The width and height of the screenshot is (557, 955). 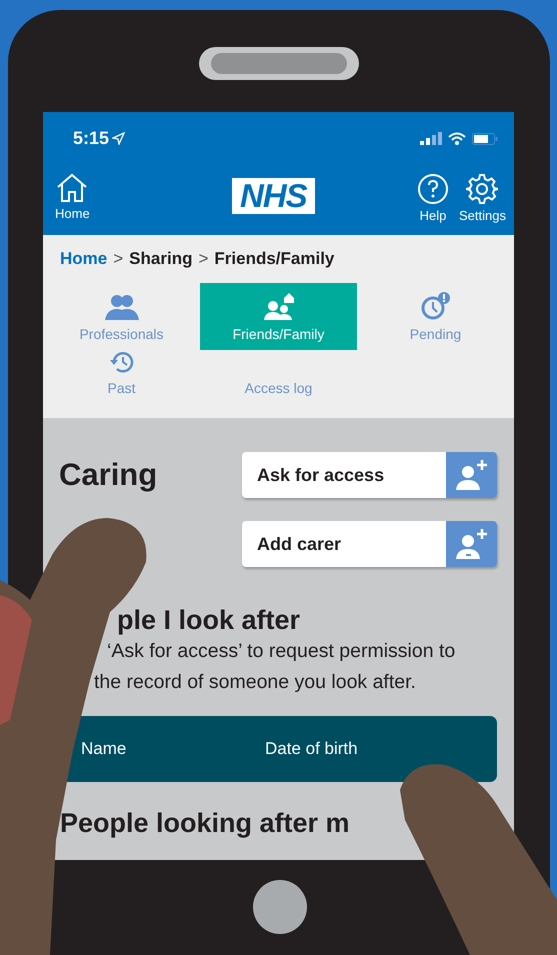 What do you see at coordinates (457, 138) in the screenshot?
I see `wifi-icon` at bounding box center [457, 138].